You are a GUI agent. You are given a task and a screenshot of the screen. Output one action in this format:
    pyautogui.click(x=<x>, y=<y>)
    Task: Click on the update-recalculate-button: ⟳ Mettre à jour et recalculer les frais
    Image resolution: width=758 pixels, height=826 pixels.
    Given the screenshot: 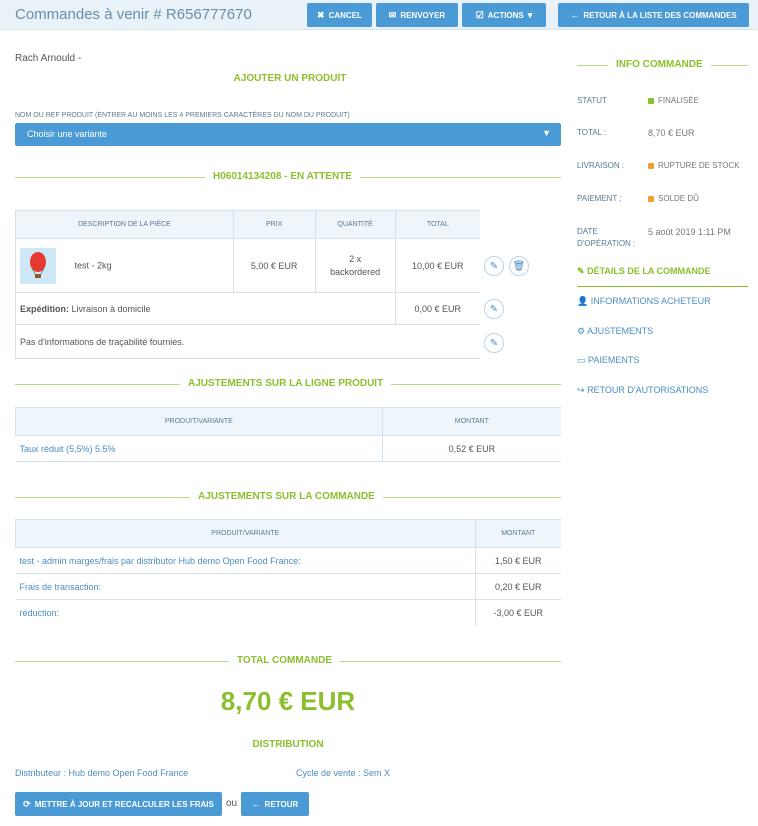 What is the action you would take?
    pyautogui.click(x=118, y=804)
    